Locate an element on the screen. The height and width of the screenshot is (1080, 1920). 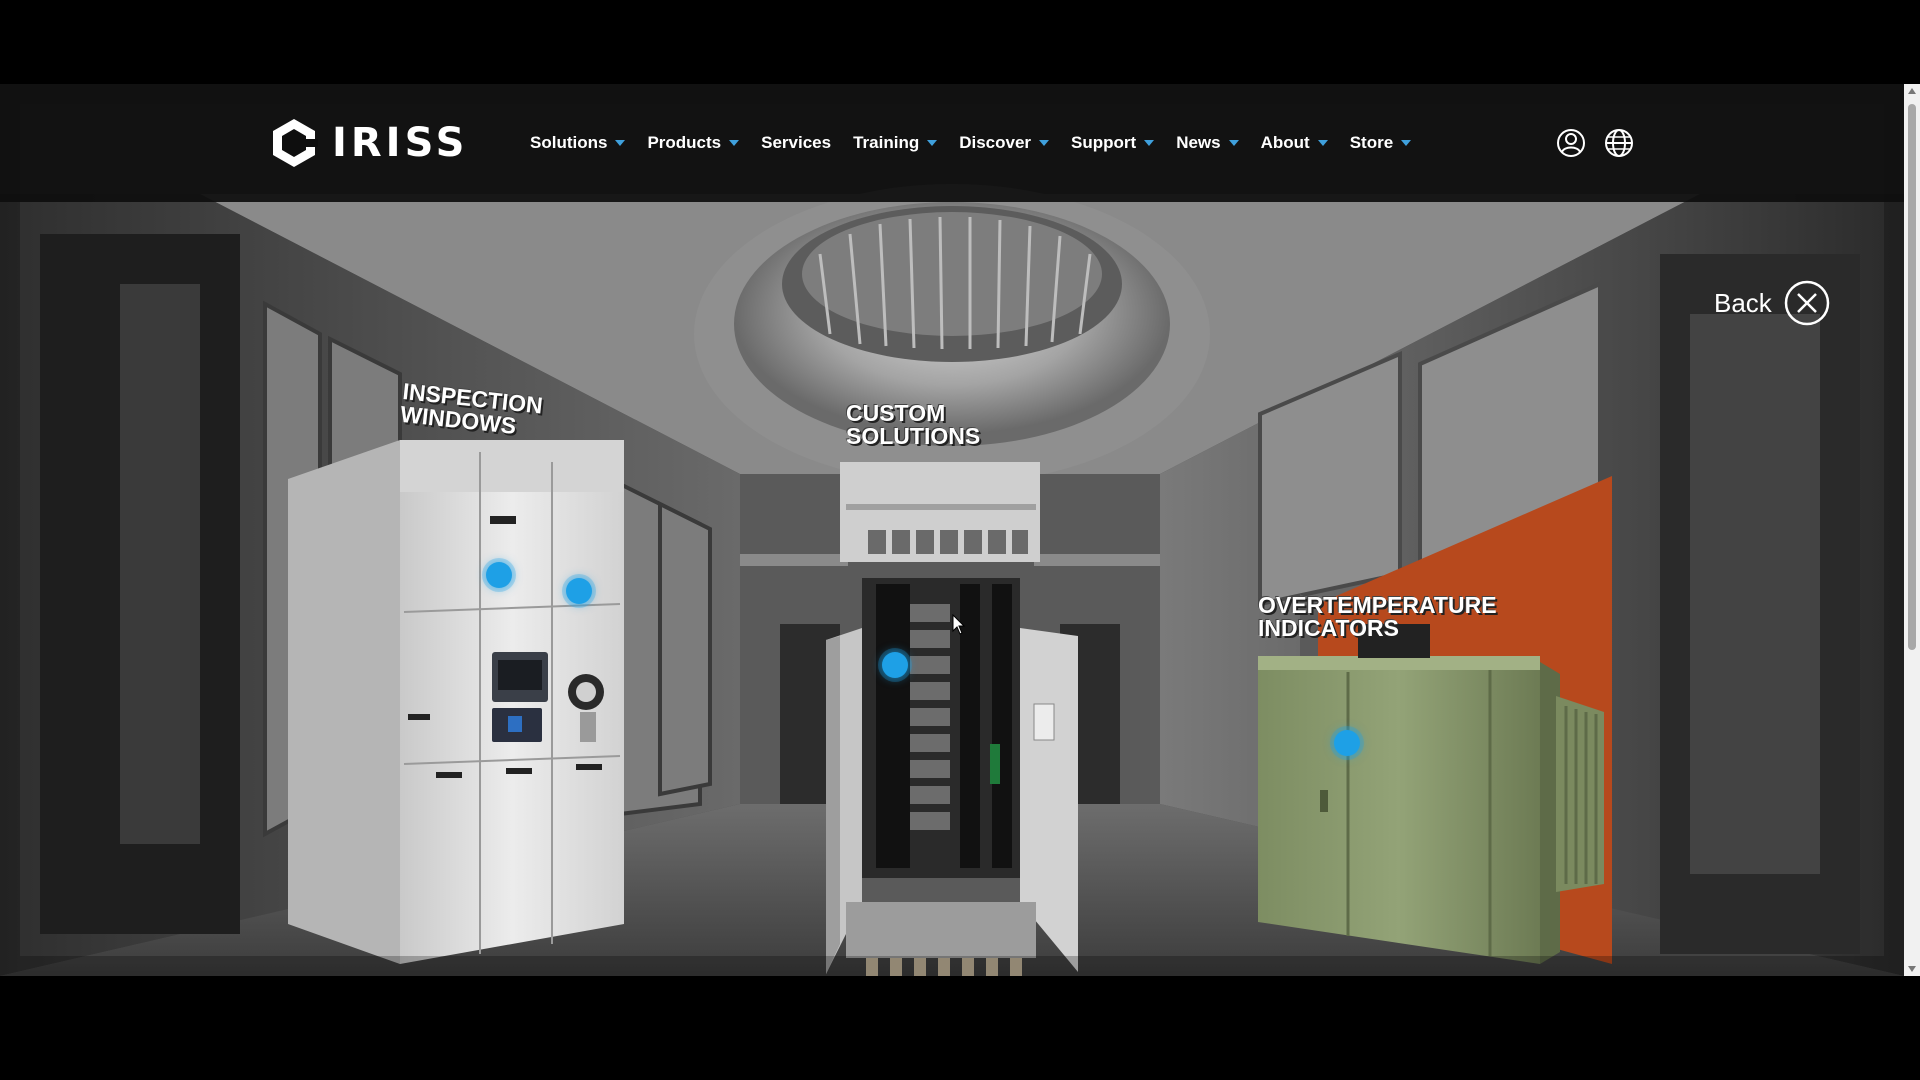
nav-item-about: About is located at coordinates (1294, 143).